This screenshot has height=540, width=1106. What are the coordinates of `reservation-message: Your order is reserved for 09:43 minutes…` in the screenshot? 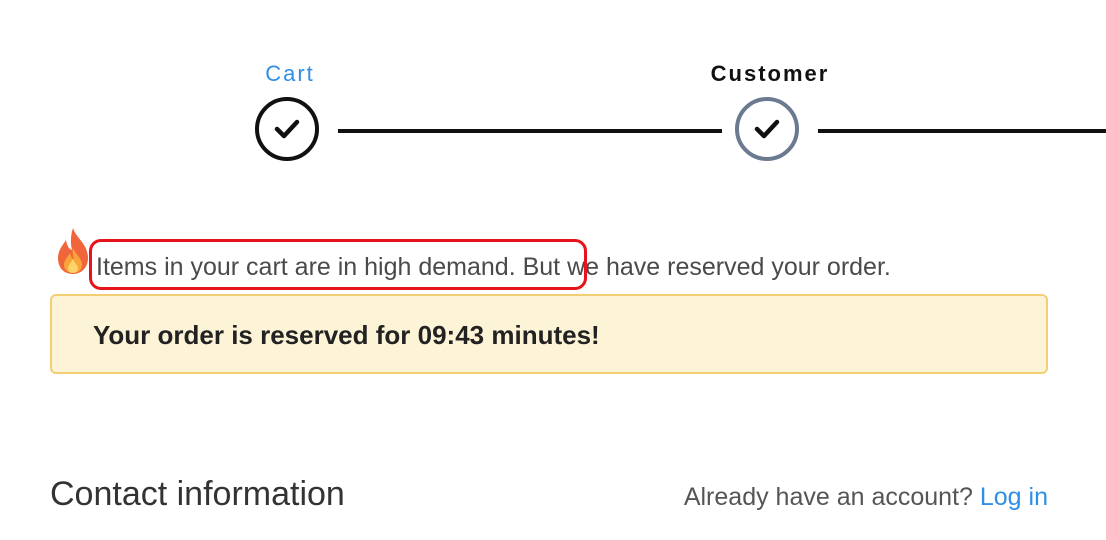 It's located at (346, 335).